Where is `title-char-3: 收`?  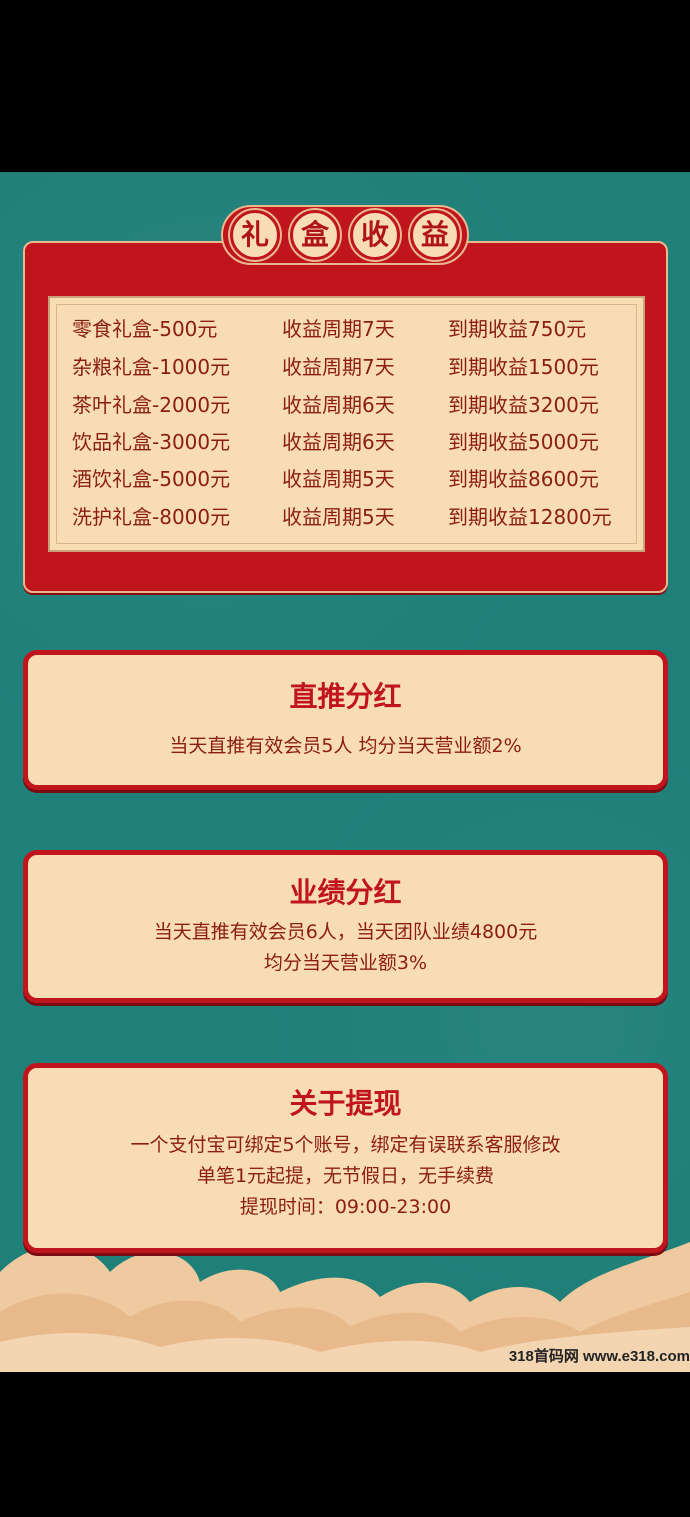 title-char-3: 收 is located at coordinates (375, 235).